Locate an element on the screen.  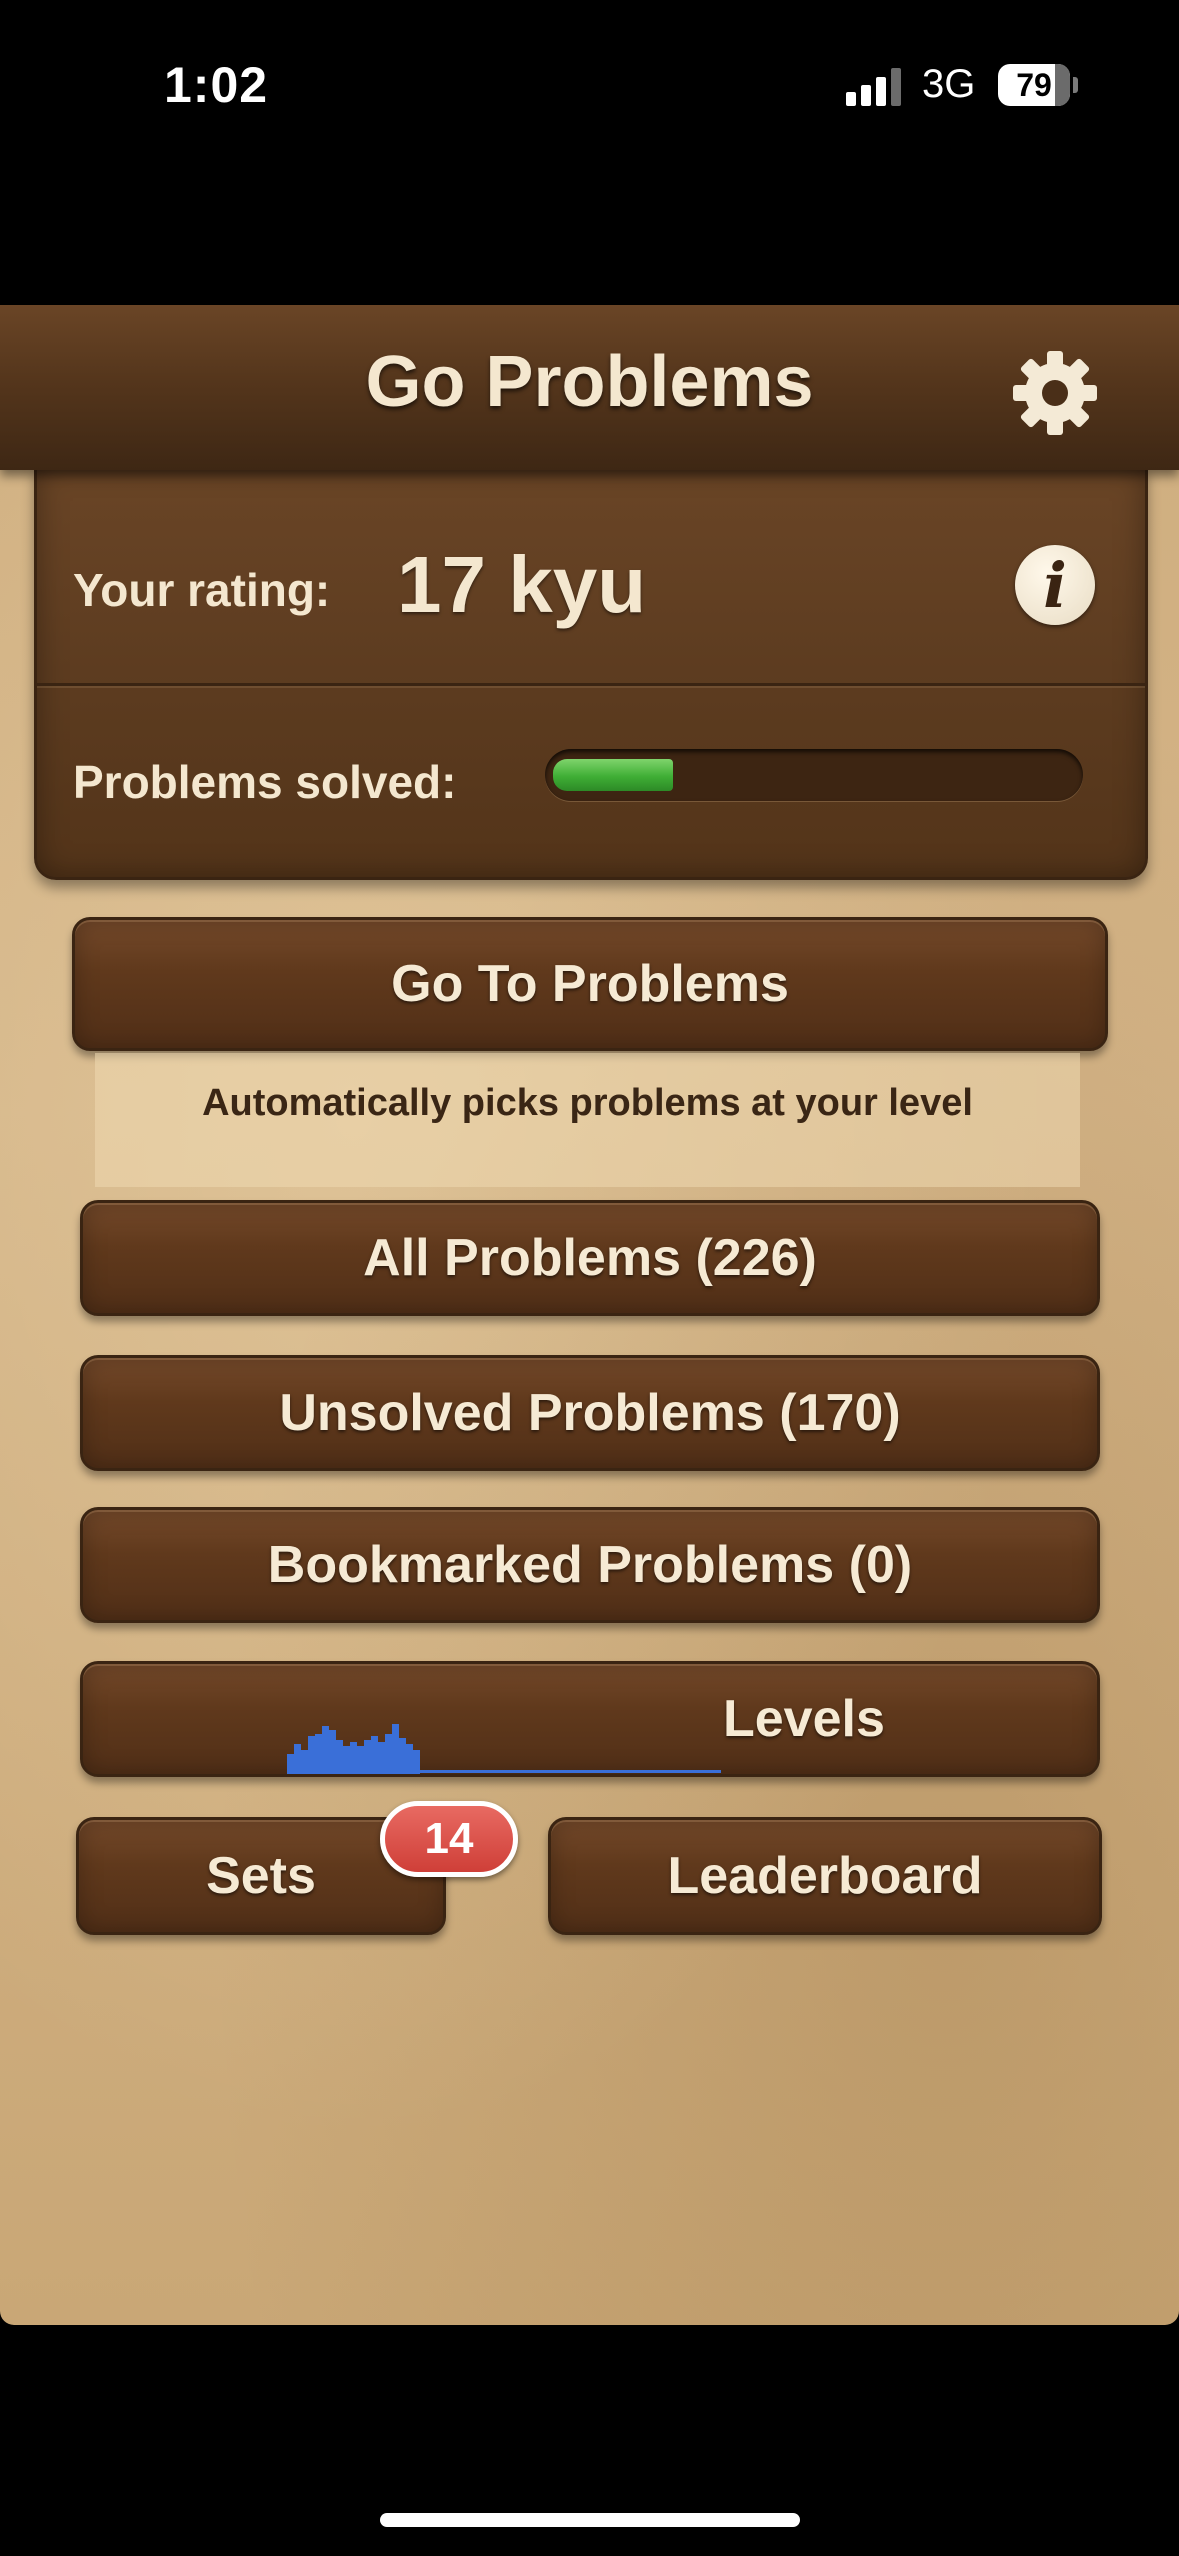
info-icon: i is located at coordinates (1055, 585).